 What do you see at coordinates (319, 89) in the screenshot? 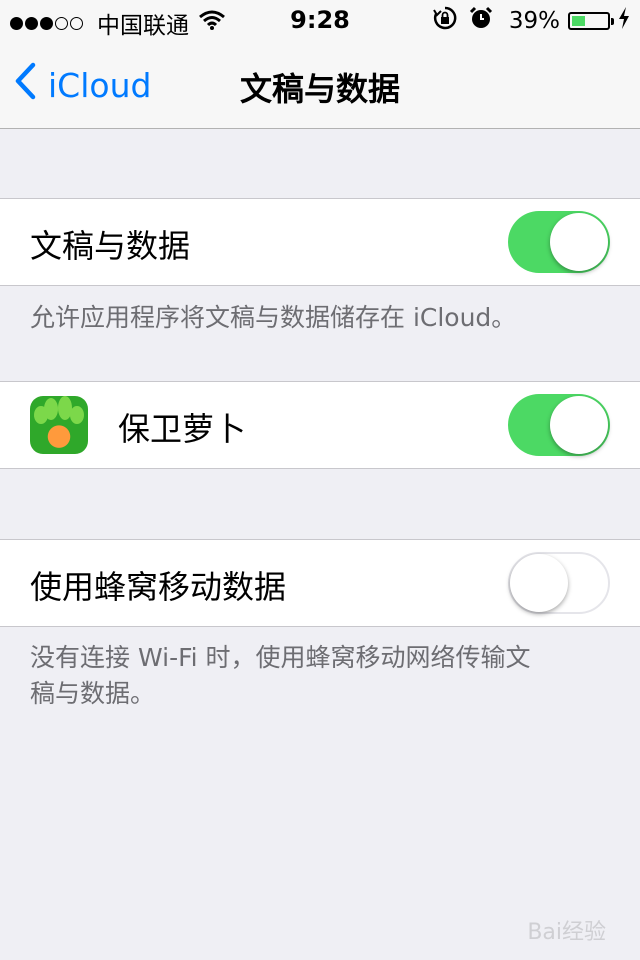
I see `page-title: 文稿与数据` at bounding box center [319, 89].